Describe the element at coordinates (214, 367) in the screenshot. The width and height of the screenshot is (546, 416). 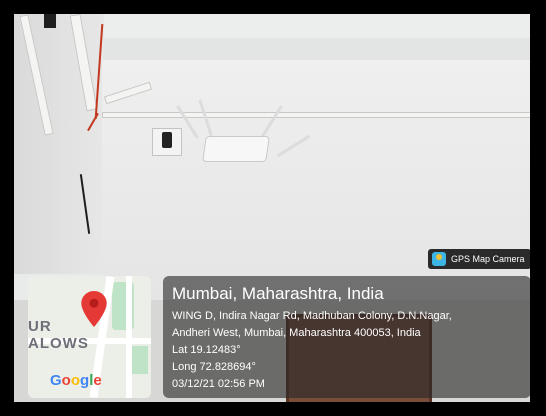
I see `longitude: Long 72.828694°` at that location.